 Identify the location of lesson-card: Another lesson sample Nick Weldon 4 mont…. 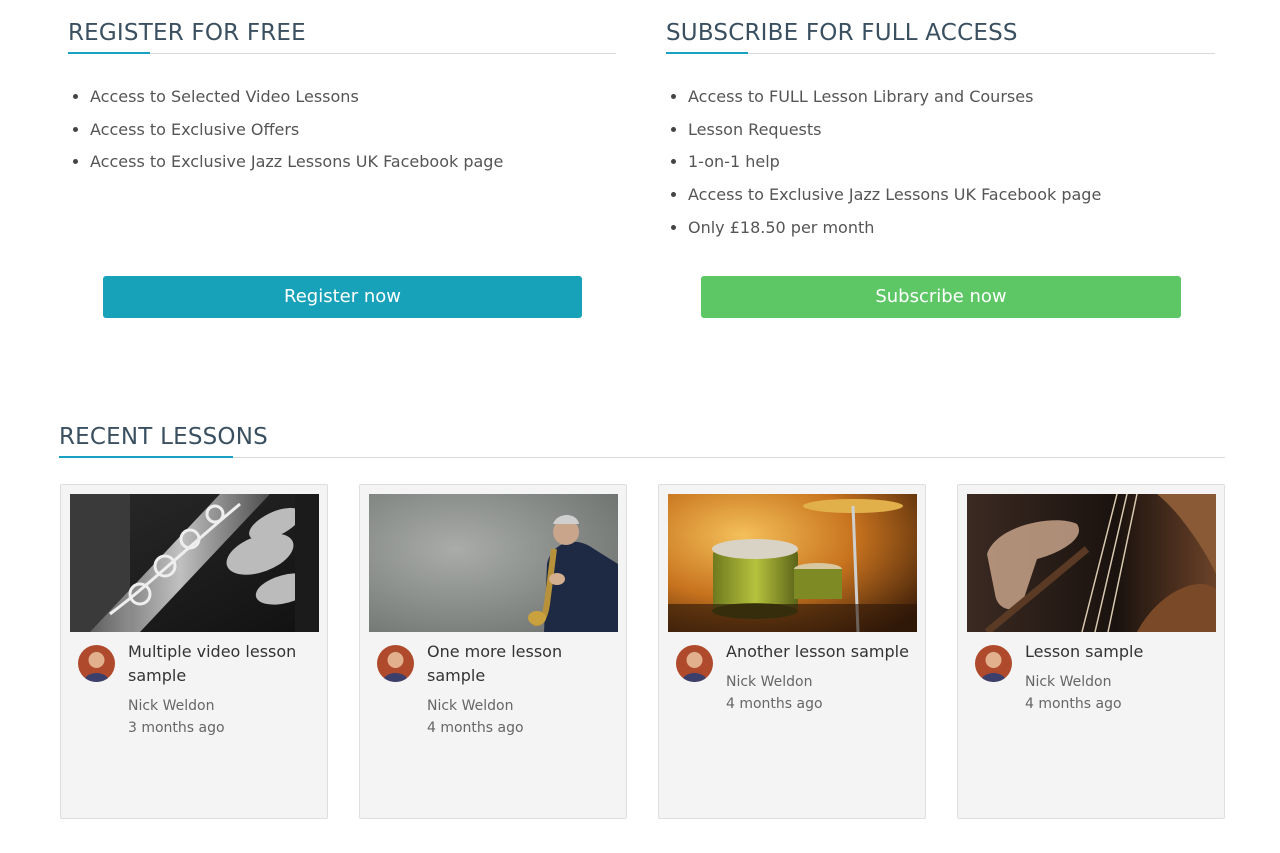
(792, 651).